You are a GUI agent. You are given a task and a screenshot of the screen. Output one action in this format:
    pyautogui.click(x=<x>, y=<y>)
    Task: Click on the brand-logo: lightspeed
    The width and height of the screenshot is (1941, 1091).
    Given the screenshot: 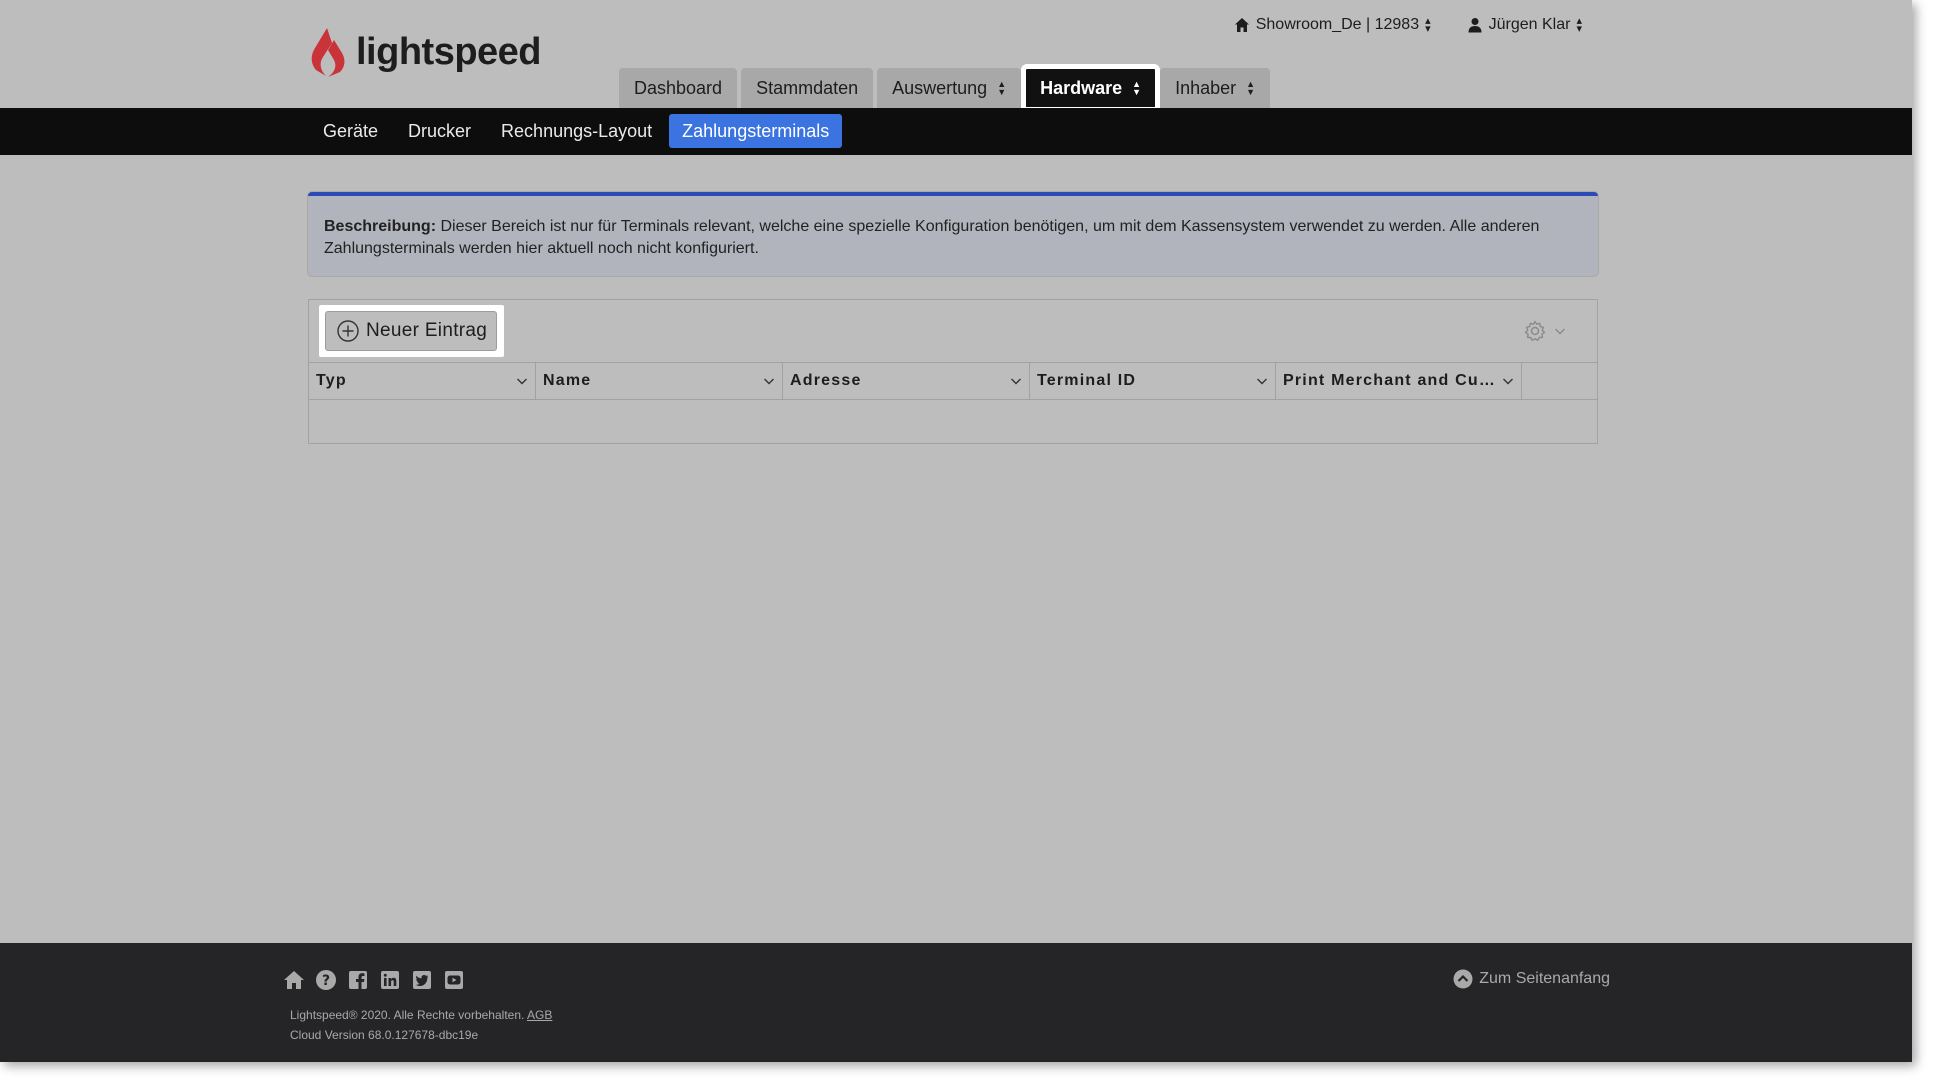 What is the action you would take?
    pyautogui.click(x=426, y=52)
    